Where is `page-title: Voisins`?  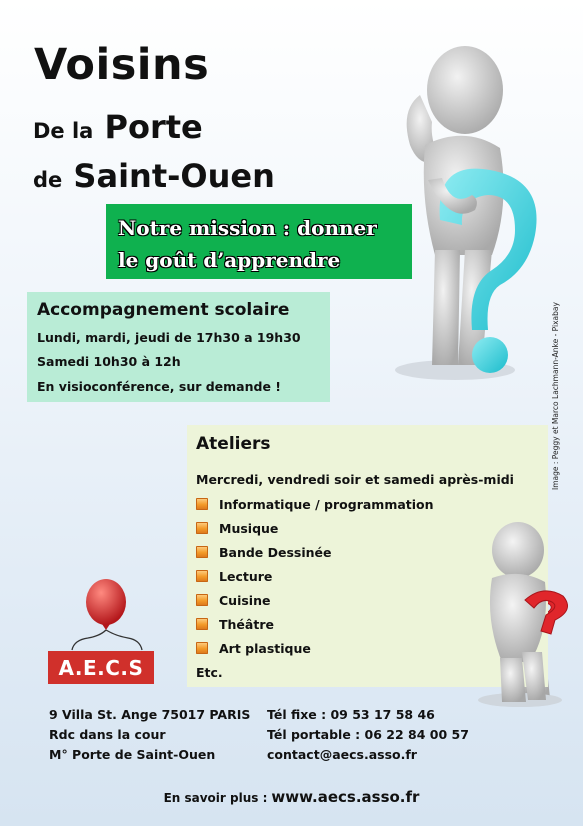
page-title: Voisins is located at coordinates (122, 65).